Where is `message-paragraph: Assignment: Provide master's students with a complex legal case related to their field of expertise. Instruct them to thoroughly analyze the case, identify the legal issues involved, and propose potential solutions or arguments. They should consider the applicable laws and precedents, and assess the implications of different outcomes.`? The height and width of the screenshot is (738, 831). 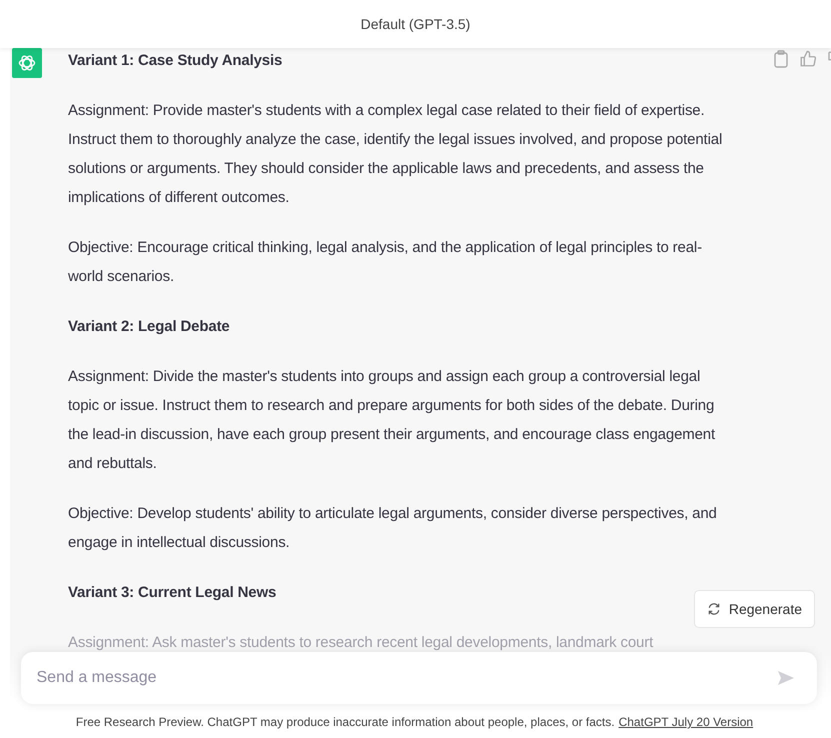
message-paragraph: Assignment: Provide master's students with a complex legal case related to their field of expertise. Instruct them to thoroughly analyze the case, identify the legal issues involved, and propose potential solutions or arguments. They should consider the applicable laws and precedents, and assess the implications of different outcomes. is located at coordinates (395, 154).